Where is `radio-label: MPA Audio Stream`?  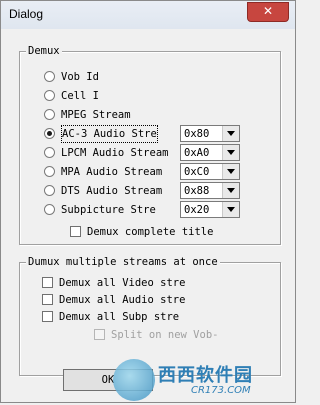 radio-label: MPA Audio Stream is located at coordinates (112, 172).